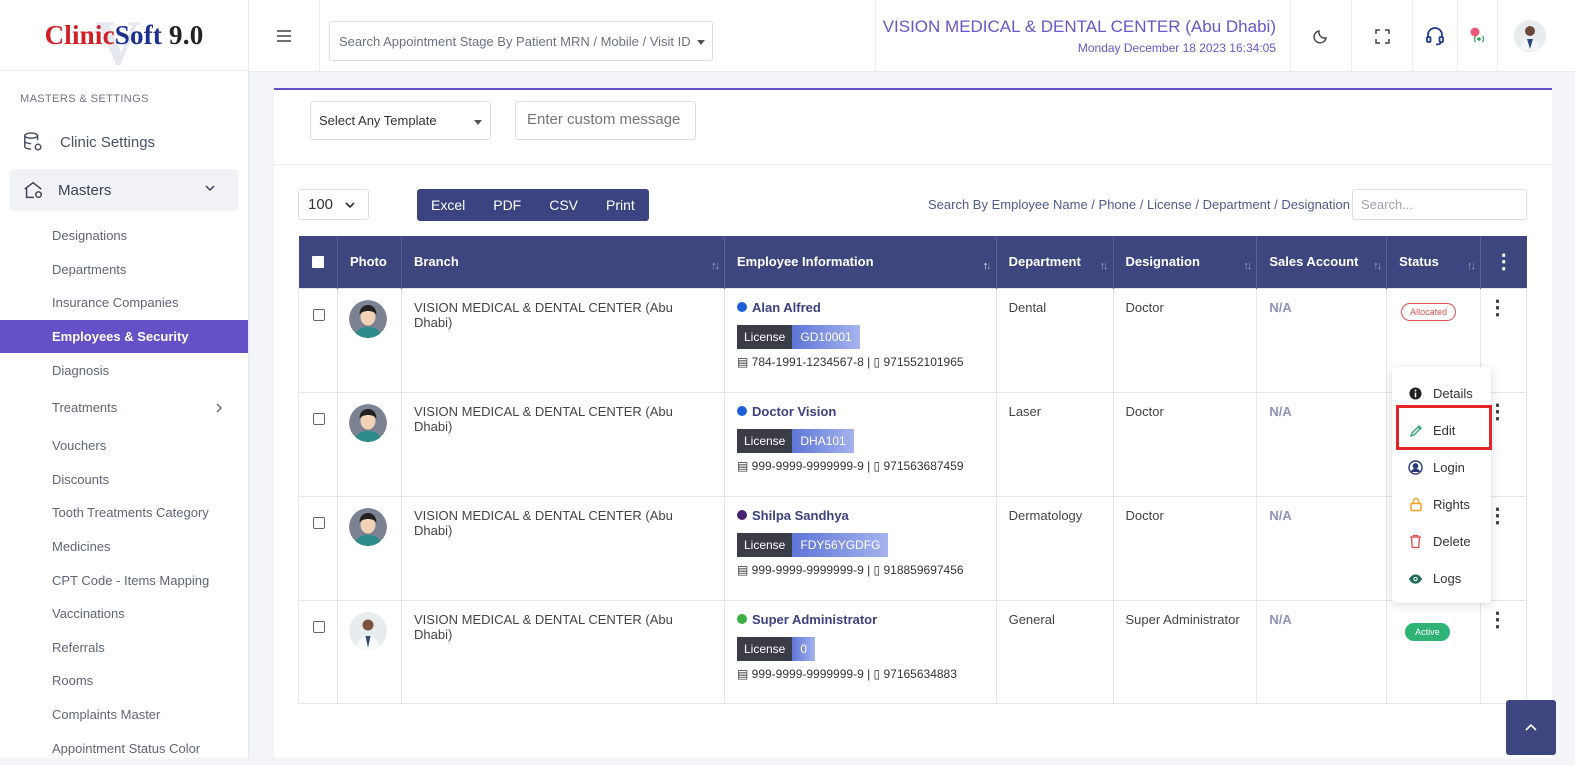 The height and width of the screenshot is (765, 1575). What do you see at coordinates (913, 127) in the screenshot?
I see `template-row: Select Any Template` at bounding box center [913, 127].